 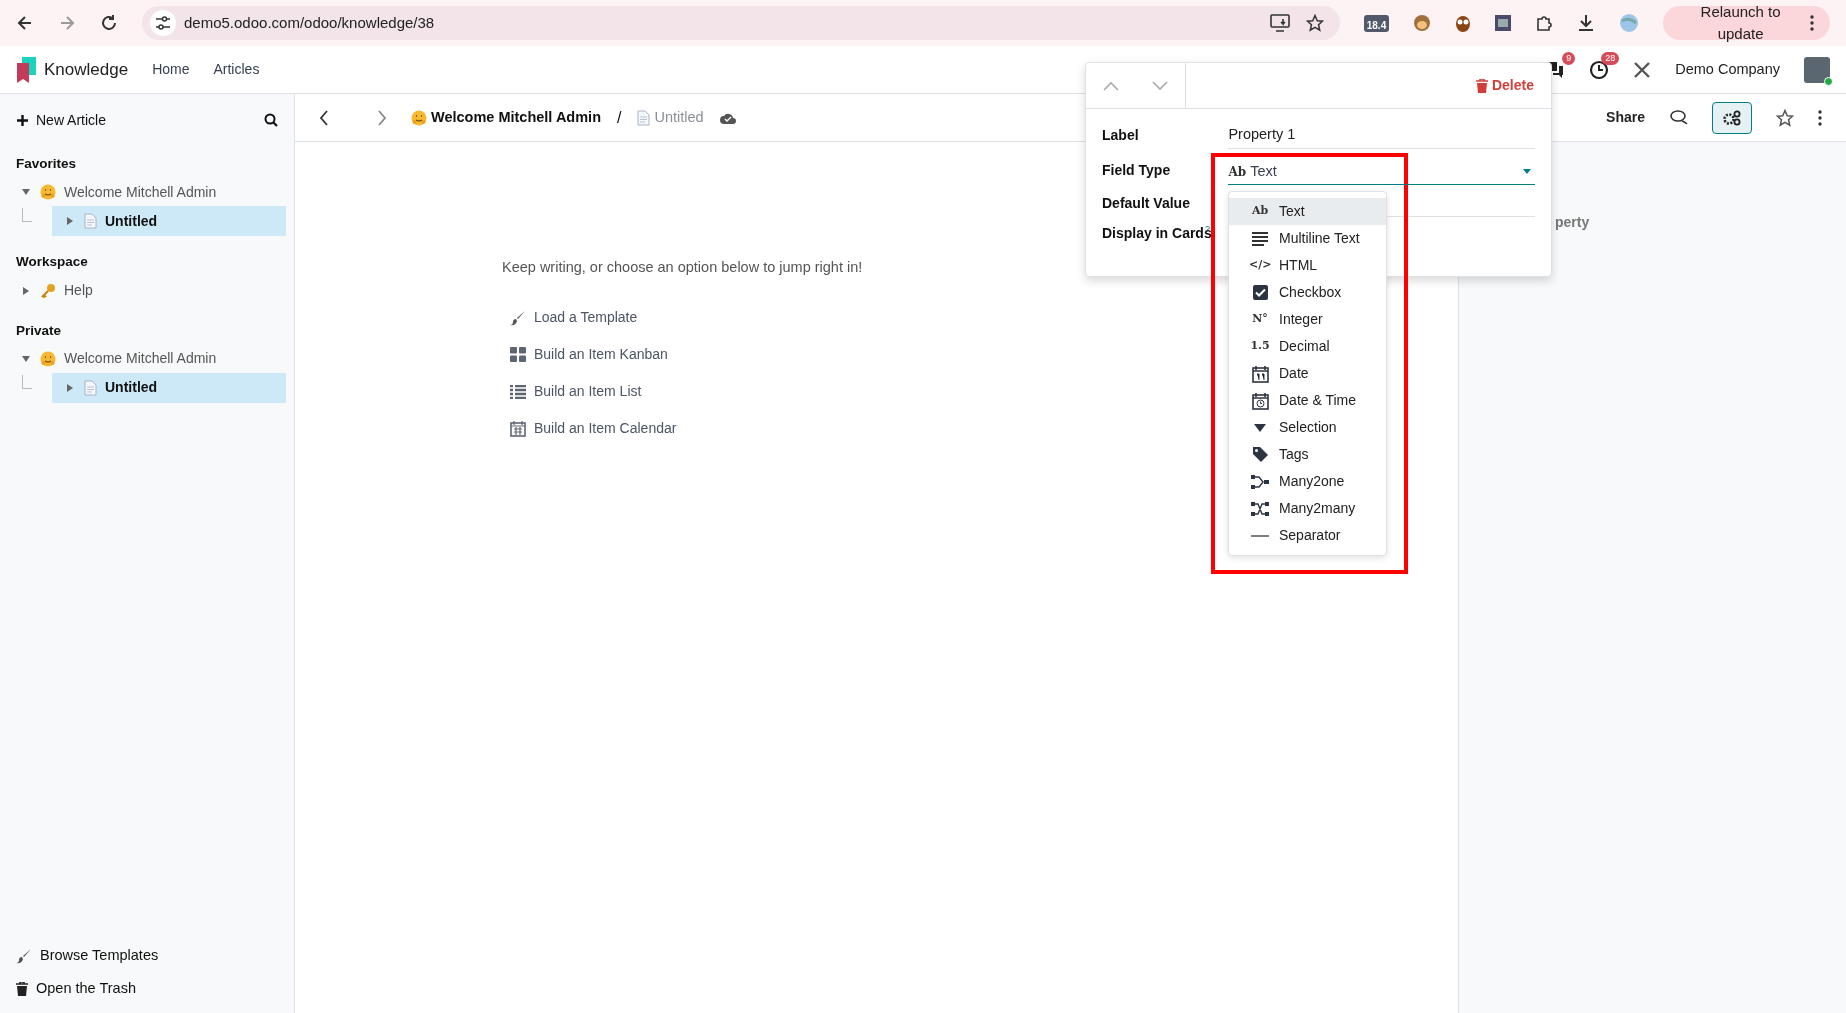 What do you see at coordinates (1820, 117) in the screenshot?
I see `more-options-icon` at bounding box center [1820, 117].